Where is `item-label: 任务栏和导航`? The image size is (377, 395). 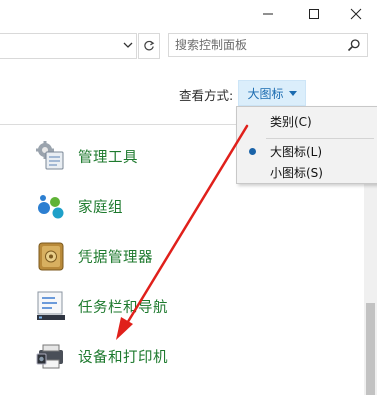 item-label: 任务栏和导航 is located at coordinates (123, 307).